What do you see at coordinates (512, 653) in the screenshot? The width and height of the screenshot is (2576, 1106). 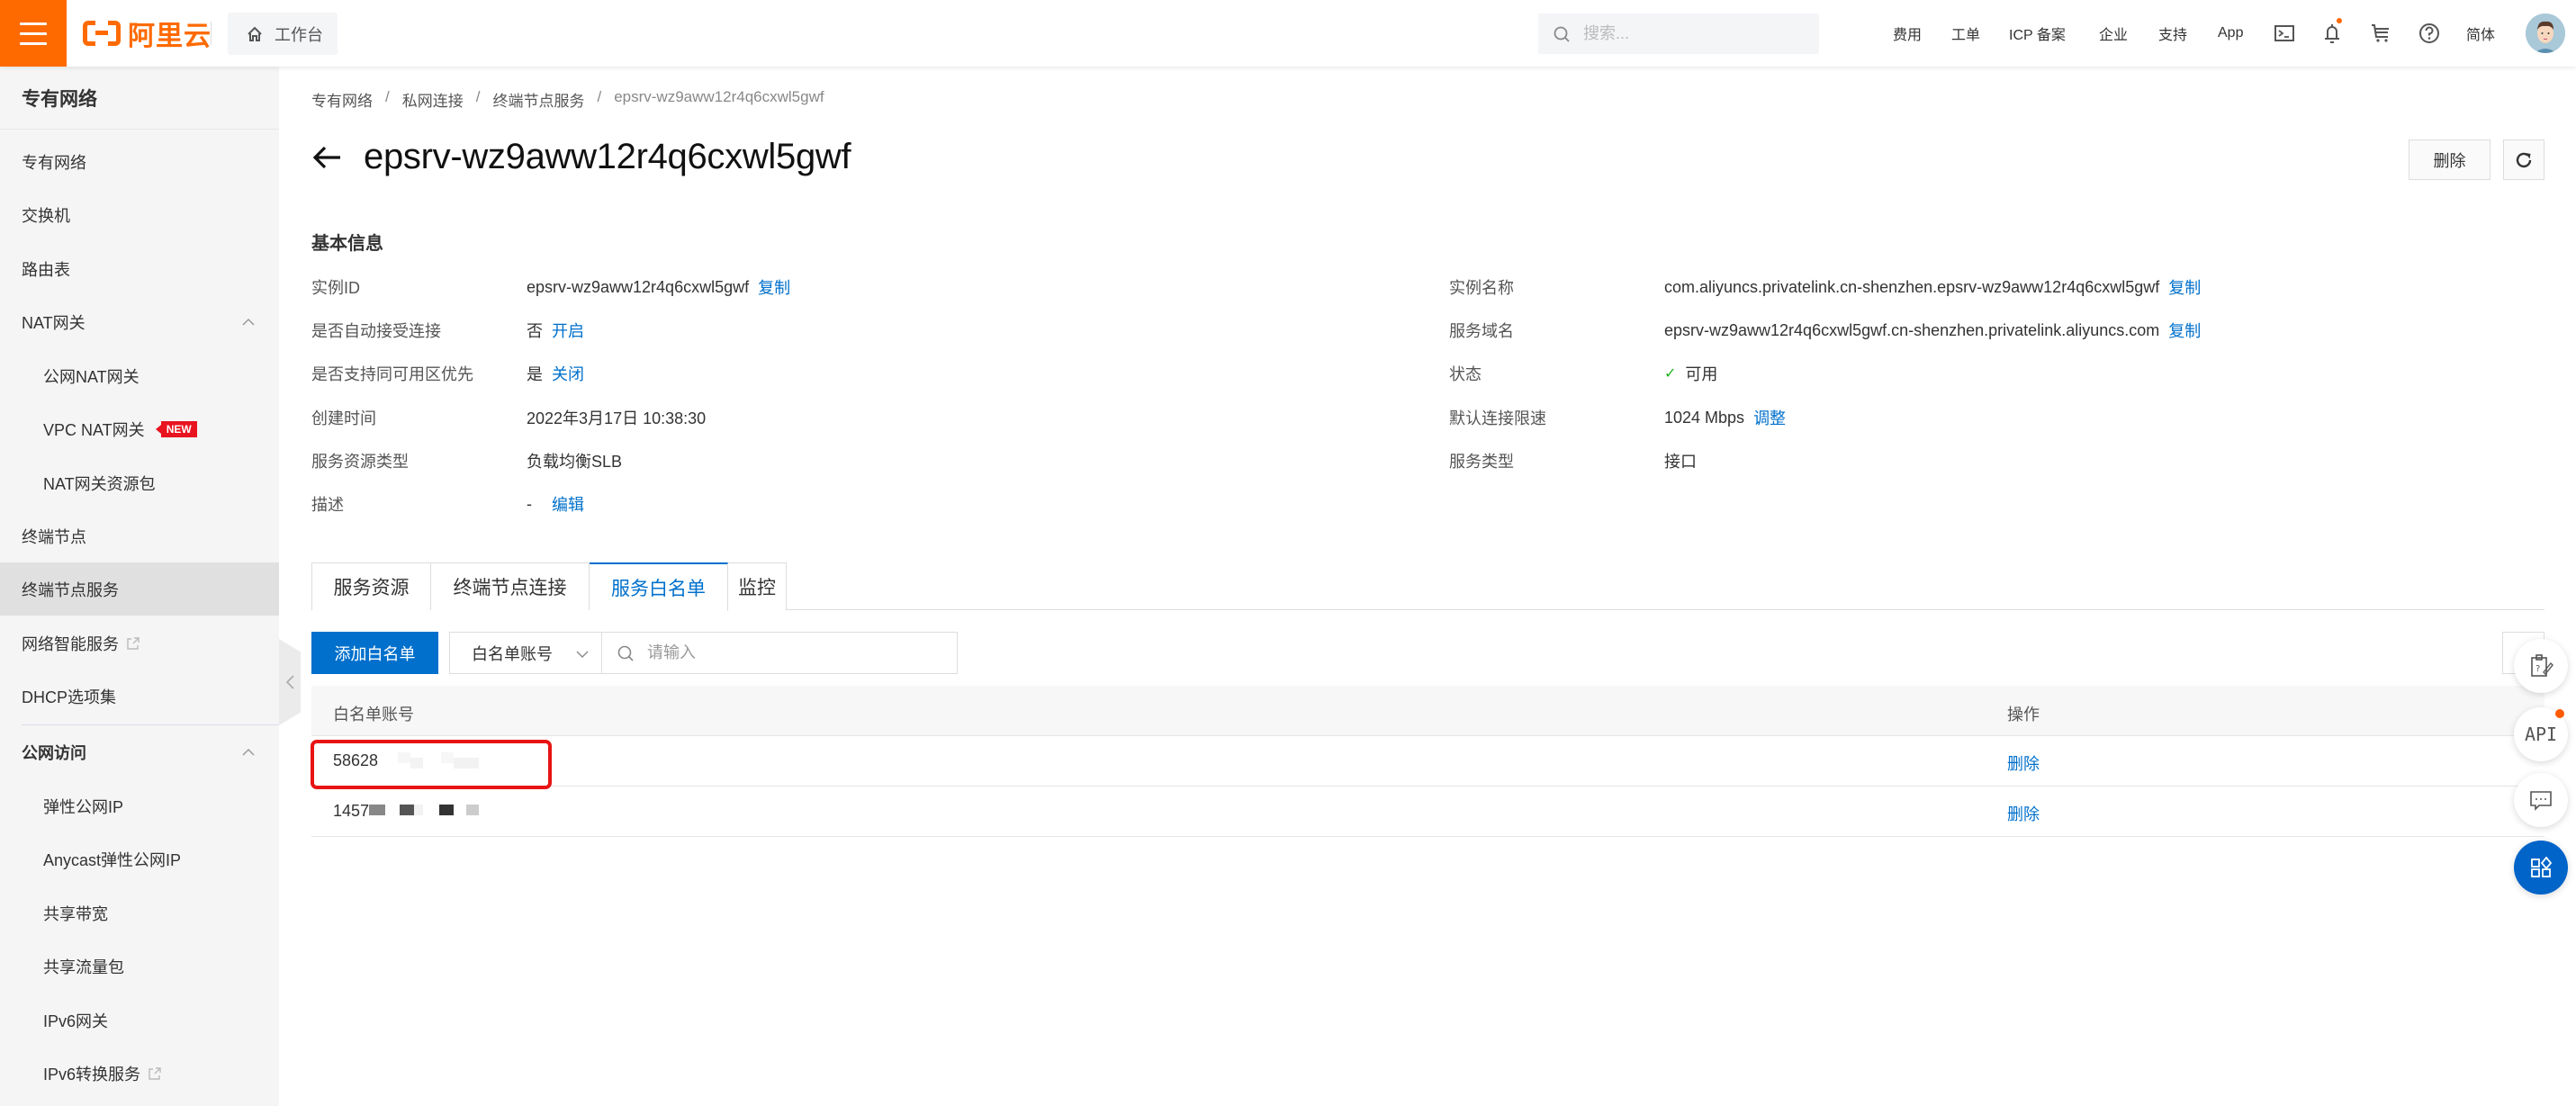 I see `filter-field-value: 白名单账号` at bounding box center [512, 653].